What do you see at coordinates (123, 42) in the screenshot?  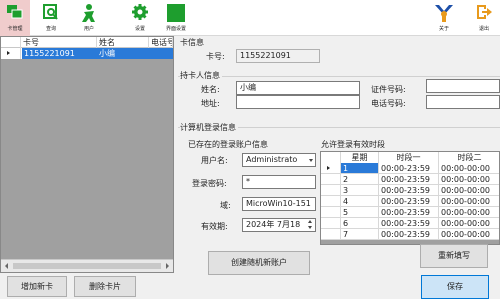 I see `column-header-name: 姓名` at bounding box center [123, 42].